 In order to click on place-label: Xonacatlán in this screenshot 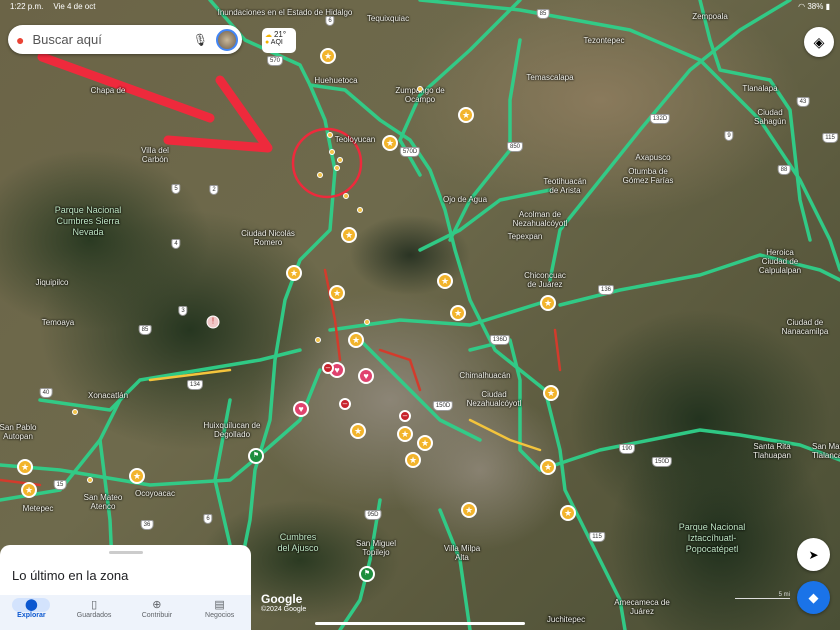, I will do `click(108, 395)`.